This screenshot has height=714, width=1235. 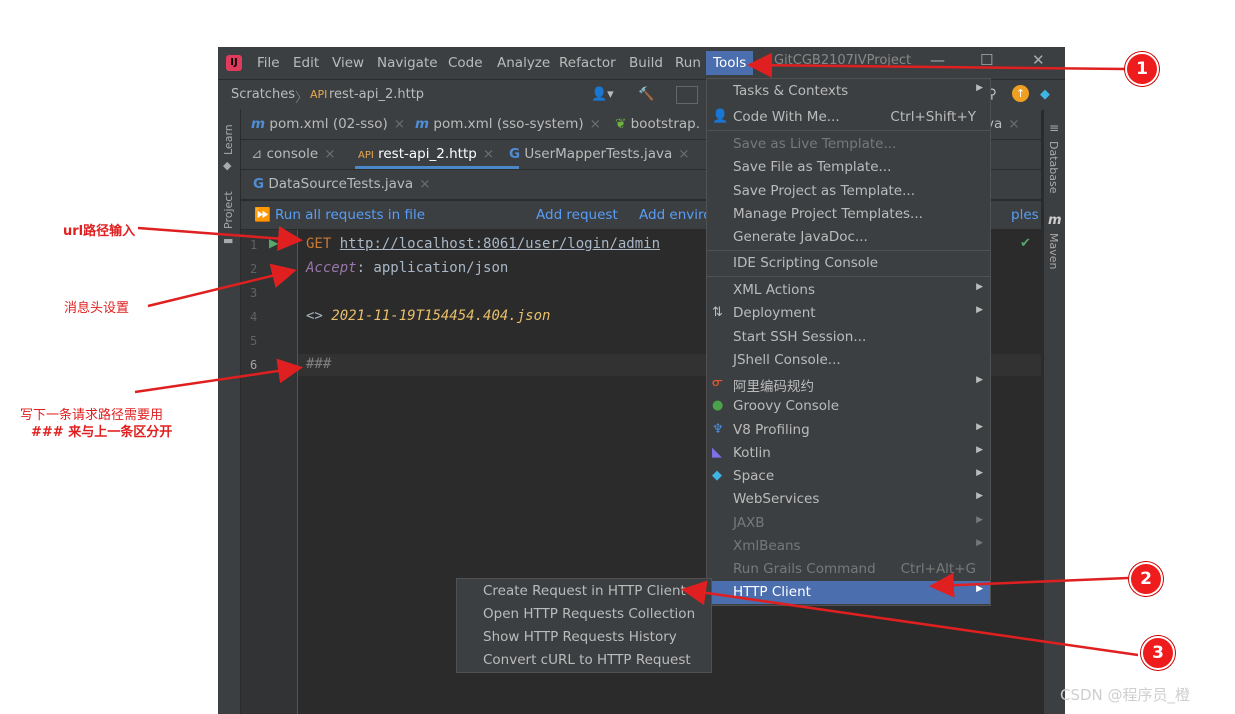 What do you see at coordinates (218, 376) in the screenshot?
I see `arrow-separator` at bounding box center [218, 376].